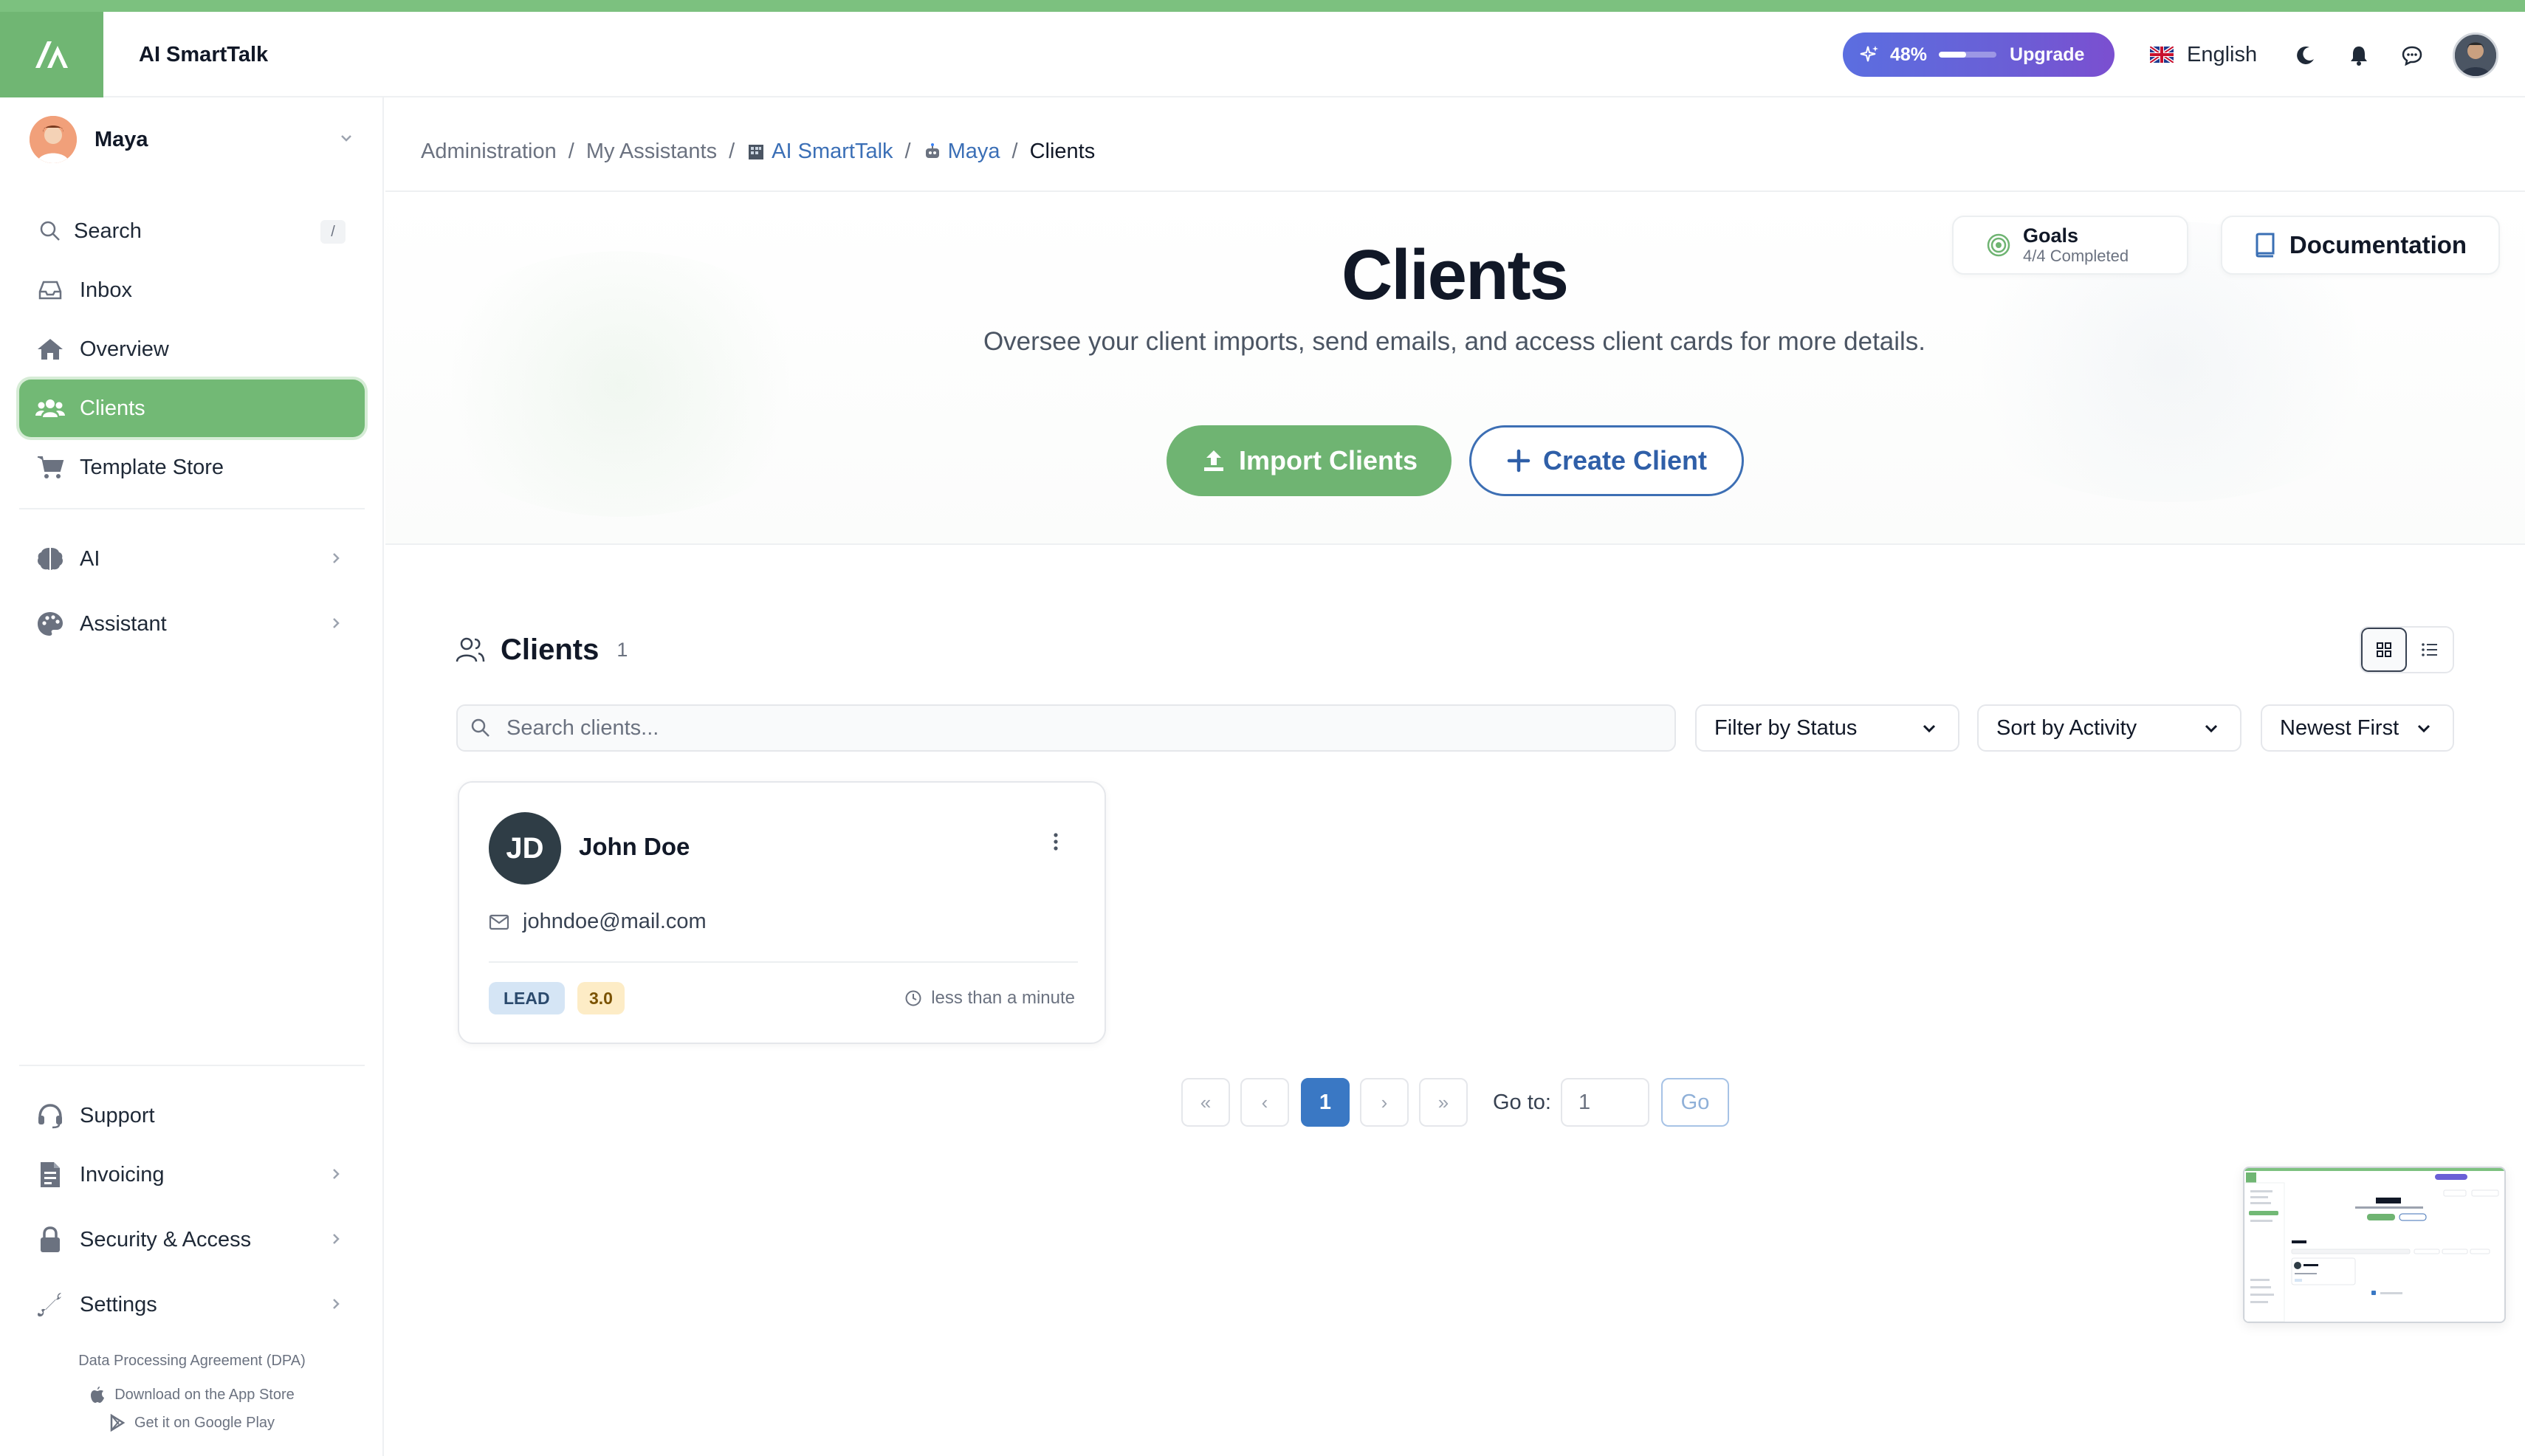 The width and height of the screenshot is (2525, 1456). I want to click on usage-percent: 48%, so click(1909, 54).